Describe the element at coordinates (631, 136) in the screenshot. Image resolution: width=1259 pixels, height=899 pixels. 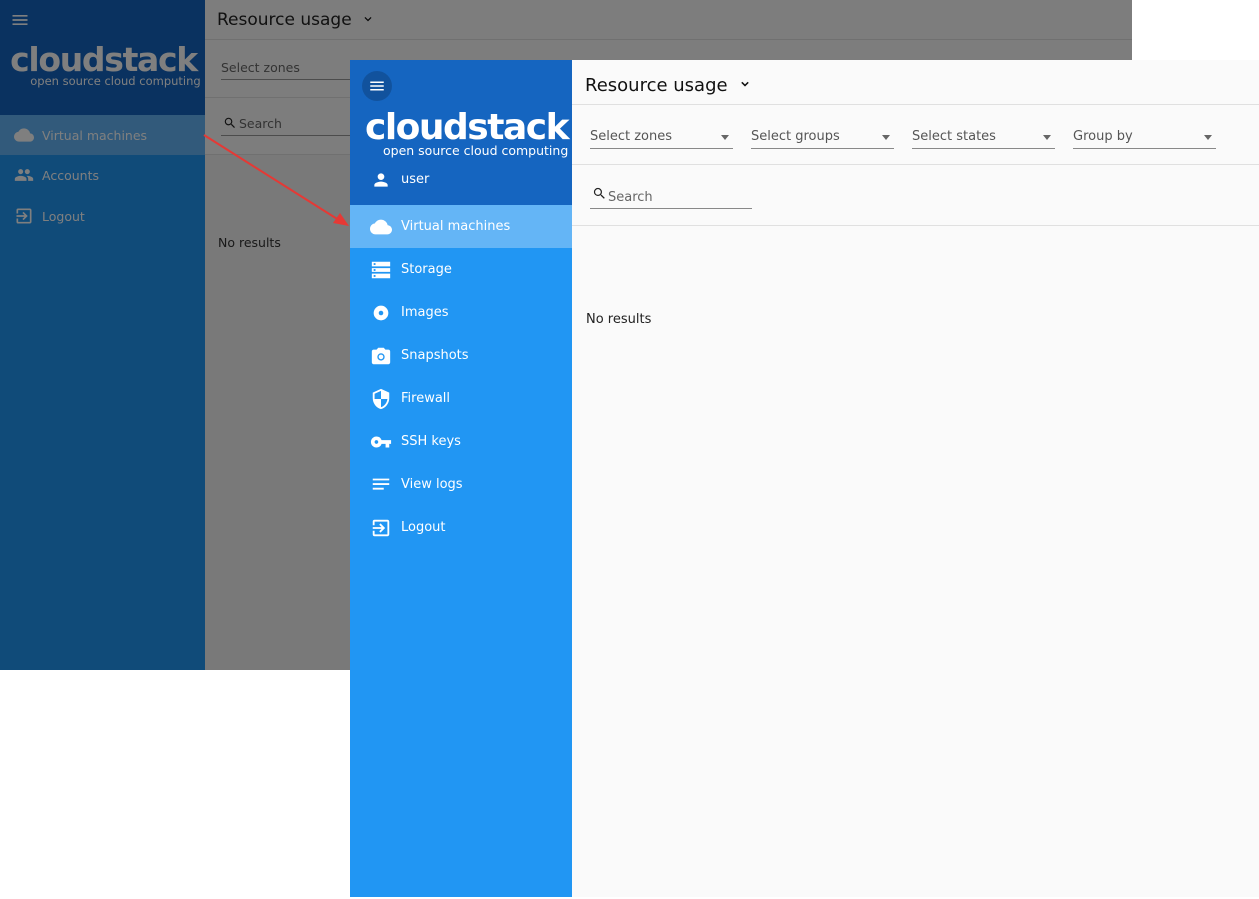
I see `select-label: Select zones` at that location.